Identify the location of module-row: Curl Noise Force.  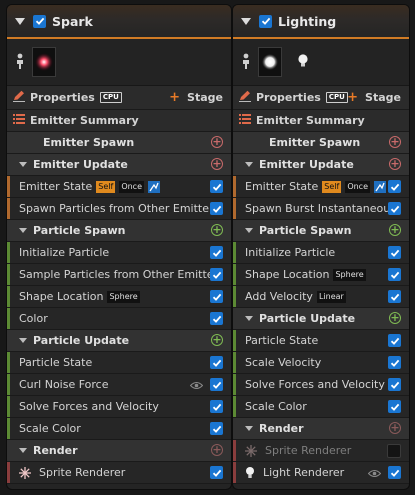
(119, 385).